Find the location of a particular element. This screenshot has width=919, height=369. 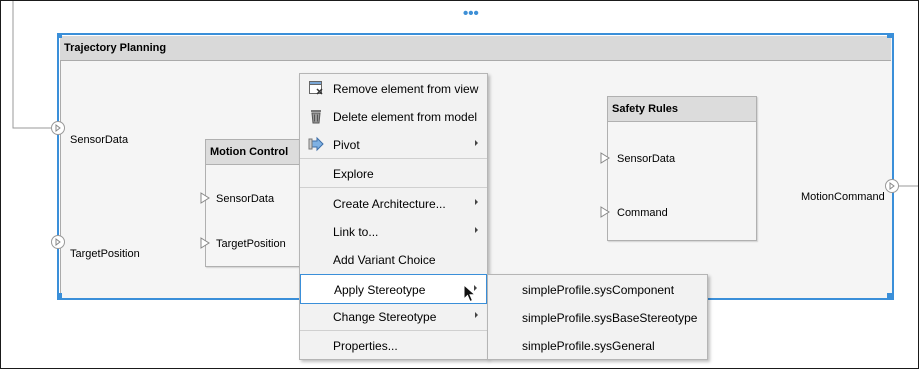

resize-handle-bottom-left is located at coordinates (59, 295).